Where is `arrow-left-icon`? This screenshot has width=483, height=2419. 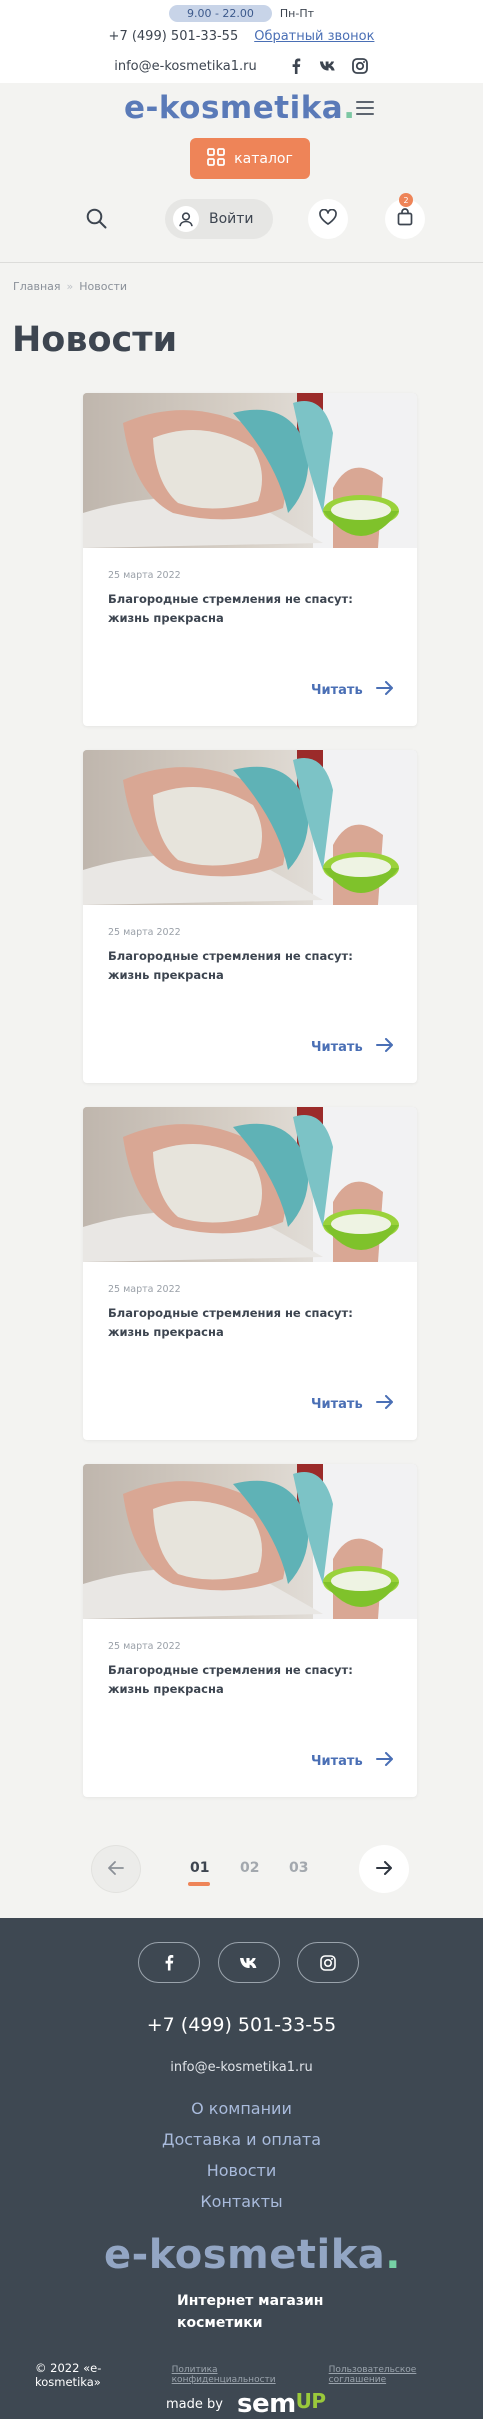
arrow-left-icon is located at coordinates (116, 1869).